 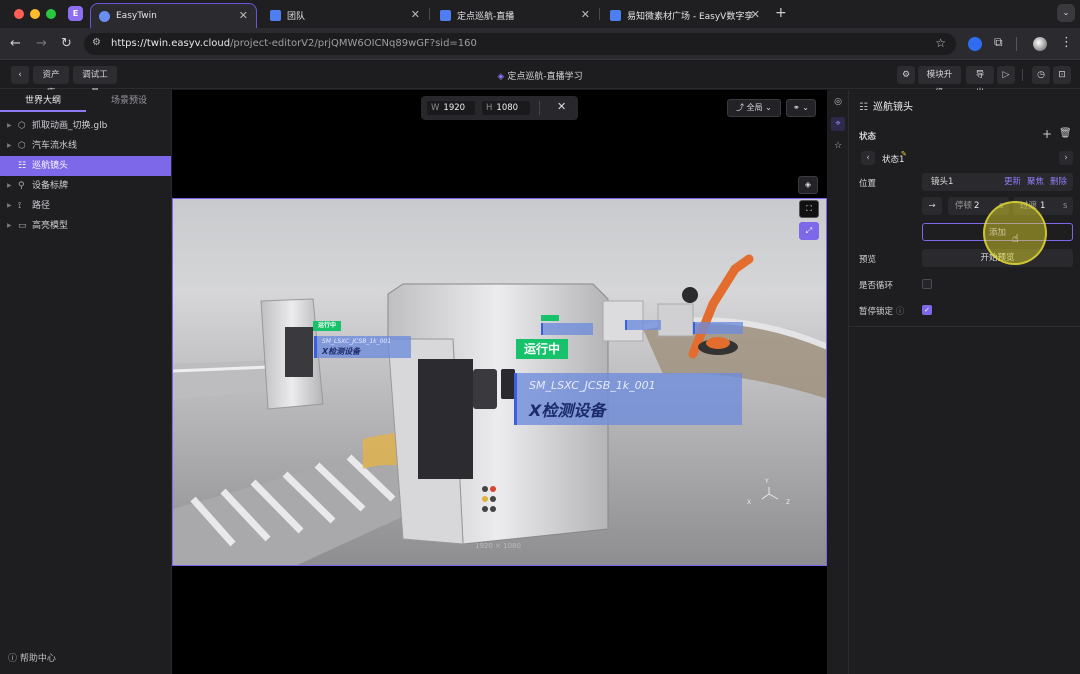 What do you see at coordinates (975, 44) in the screenshot?
I see `extension-icon` at bounding box center [975, 44].